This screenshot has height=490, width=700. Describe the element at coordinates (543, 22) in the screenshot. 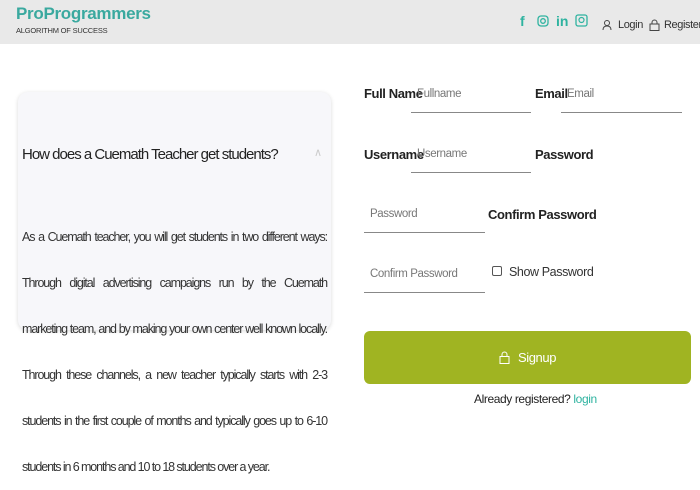

I see `instagram-icon` at that location.